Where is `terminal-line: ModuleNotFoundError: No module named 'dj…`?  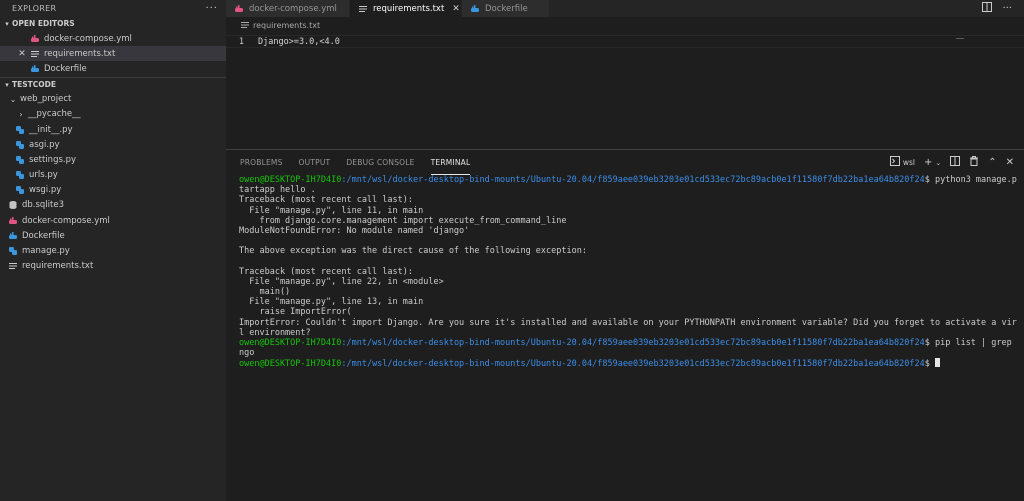 terminal-line: ModuleNotFoundError: No module named 'dj… is located at coordinates (354, 230).